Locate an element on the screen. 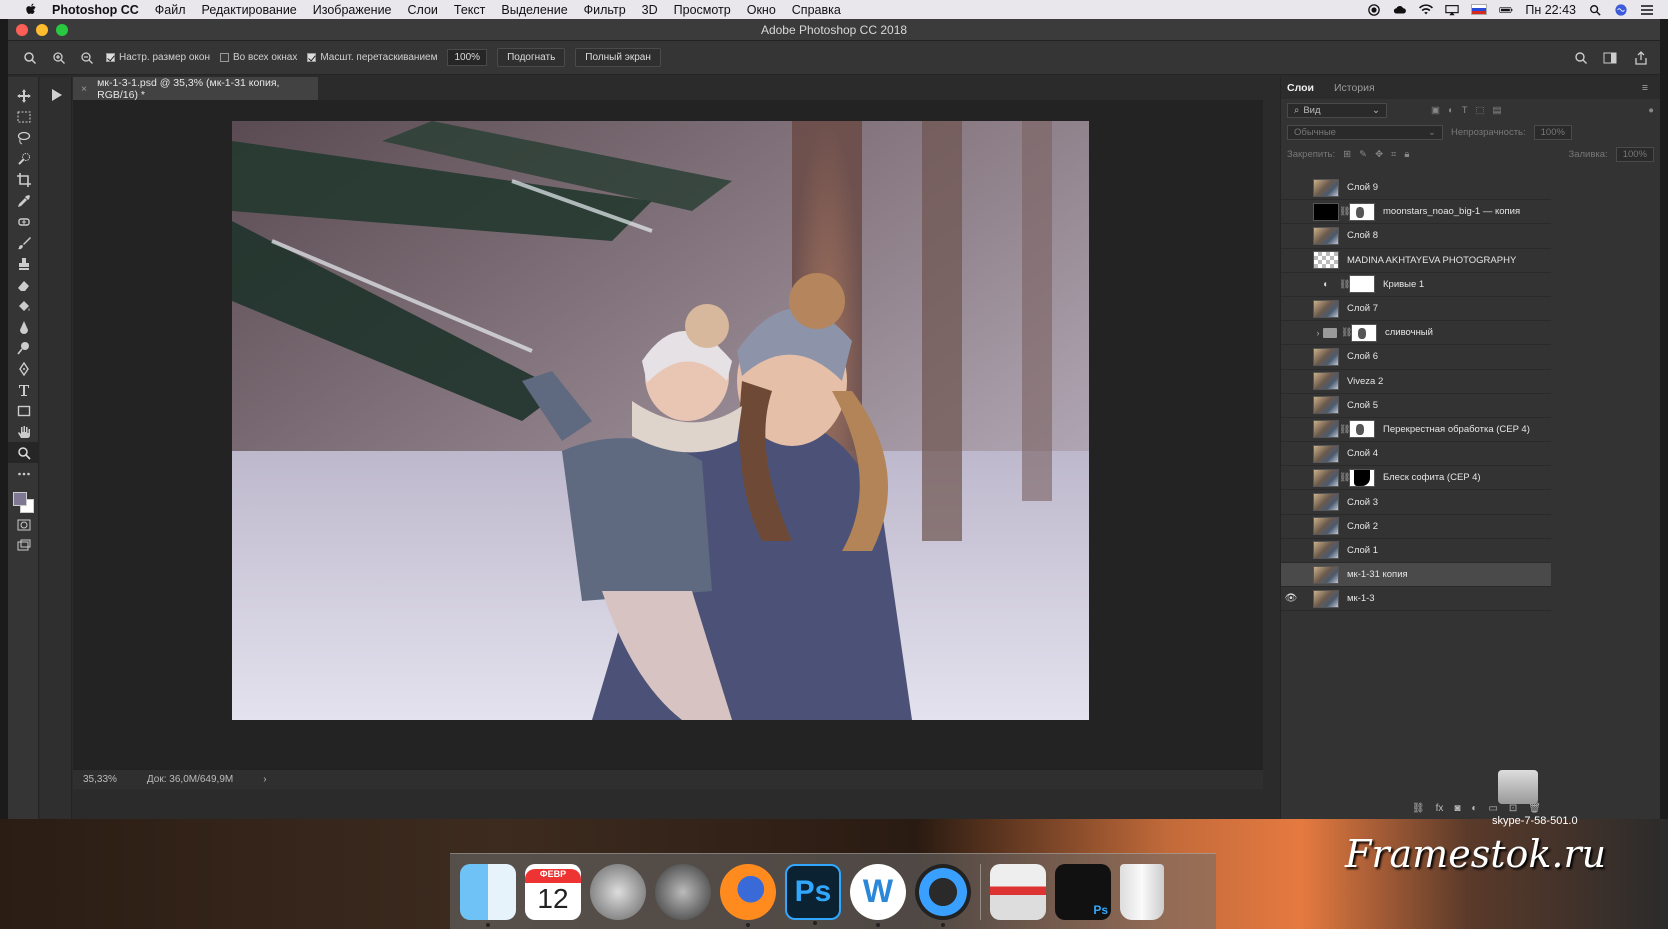  marquee-tool-icon is located at coordinates (23, 116).